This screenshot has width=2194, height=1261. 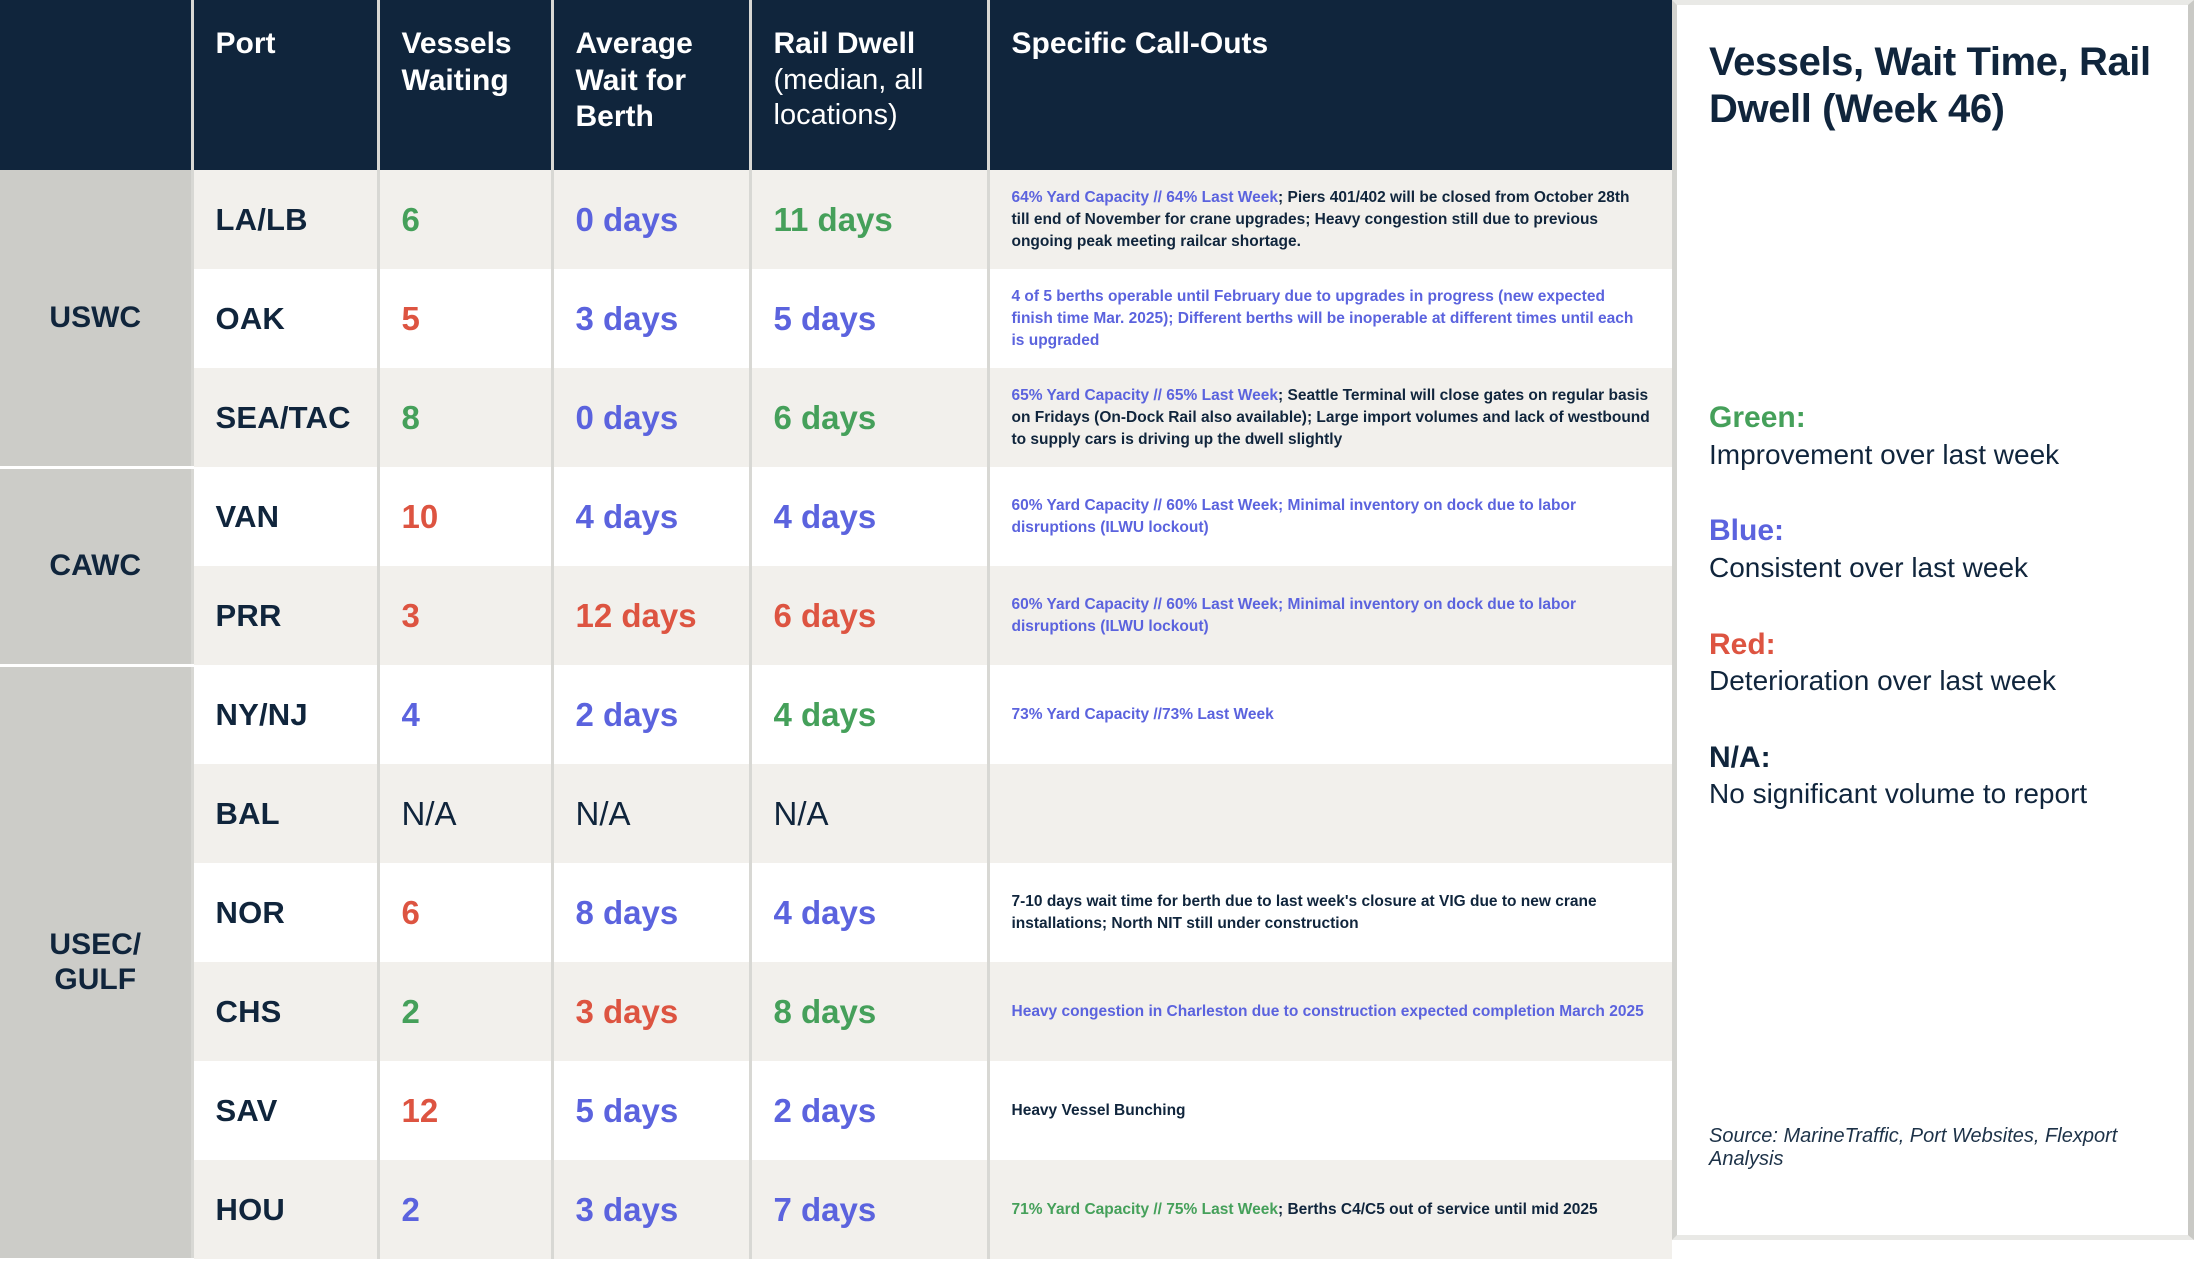 What do you see at coordinates (870, 1209) in the screenshot?
I see `cell-rail-dwell: 7 days` at bounding box center [870, 1209].